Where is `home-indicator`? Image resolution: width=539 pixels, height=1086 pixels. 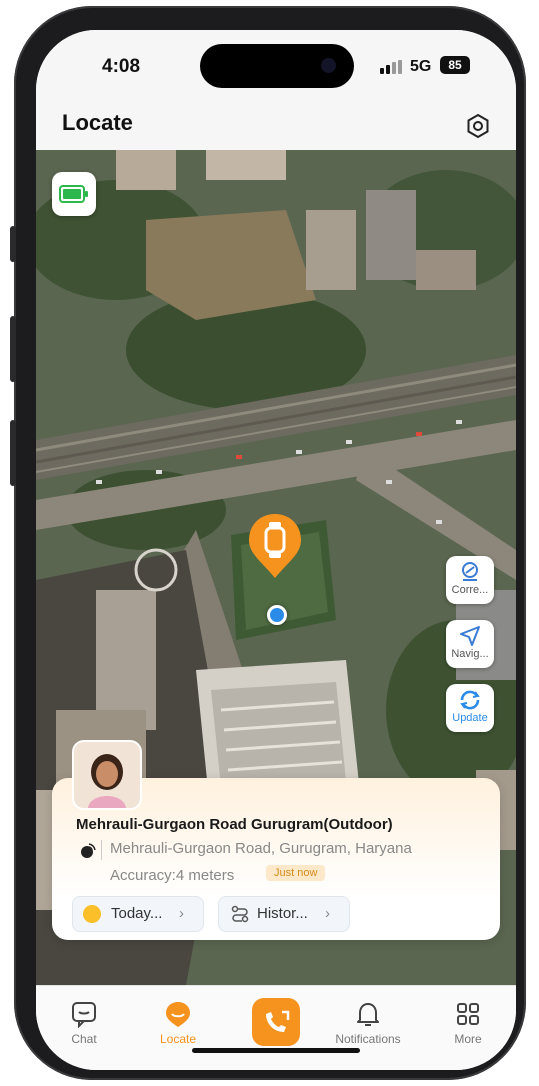
home-indicator is located at coordinates (276, 1050).